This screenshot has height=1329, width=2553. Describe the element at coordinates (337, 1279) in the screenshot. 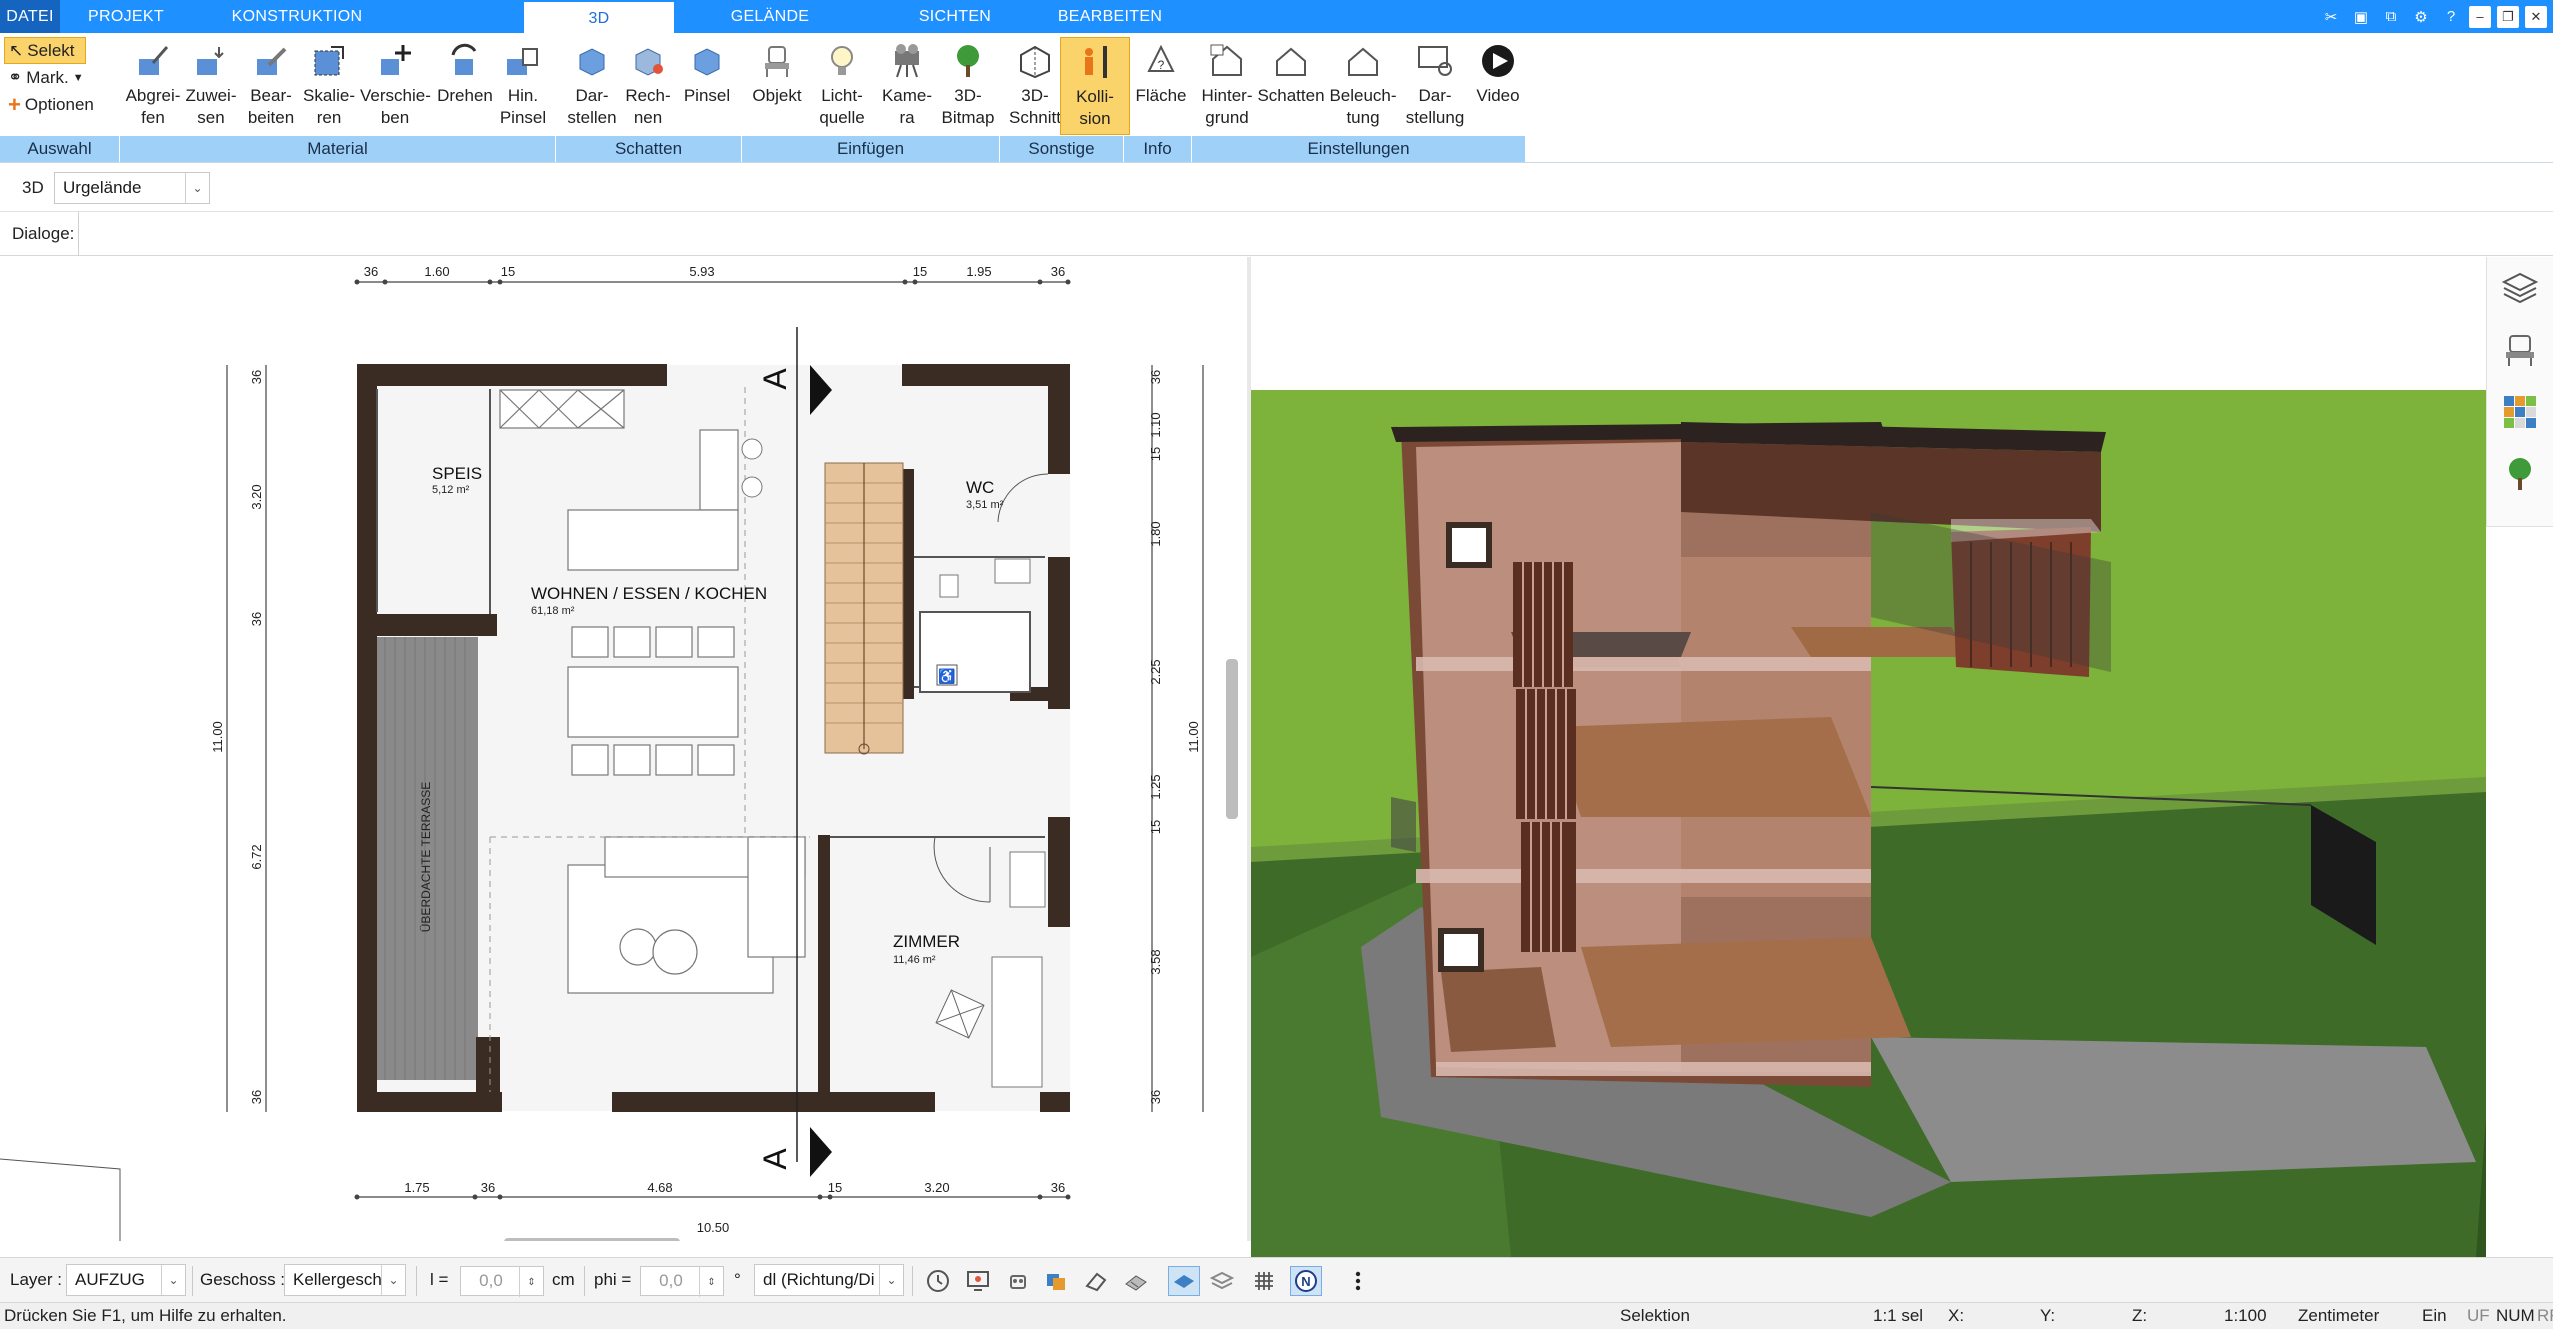

I see `geschoss-value: Kellergesch` at that location.